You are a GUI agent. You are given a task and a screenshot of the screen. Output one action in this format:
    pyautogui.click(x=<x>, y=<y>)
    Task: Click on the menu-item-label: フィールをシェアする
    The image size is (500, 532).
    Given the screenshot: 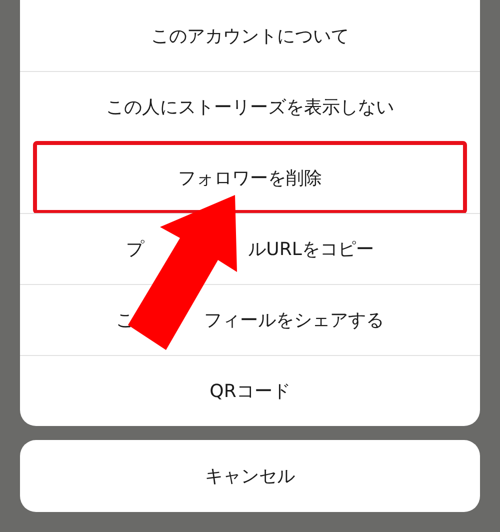 What is the action you would take?
    pyautogui.click(x=294, y=320)
    